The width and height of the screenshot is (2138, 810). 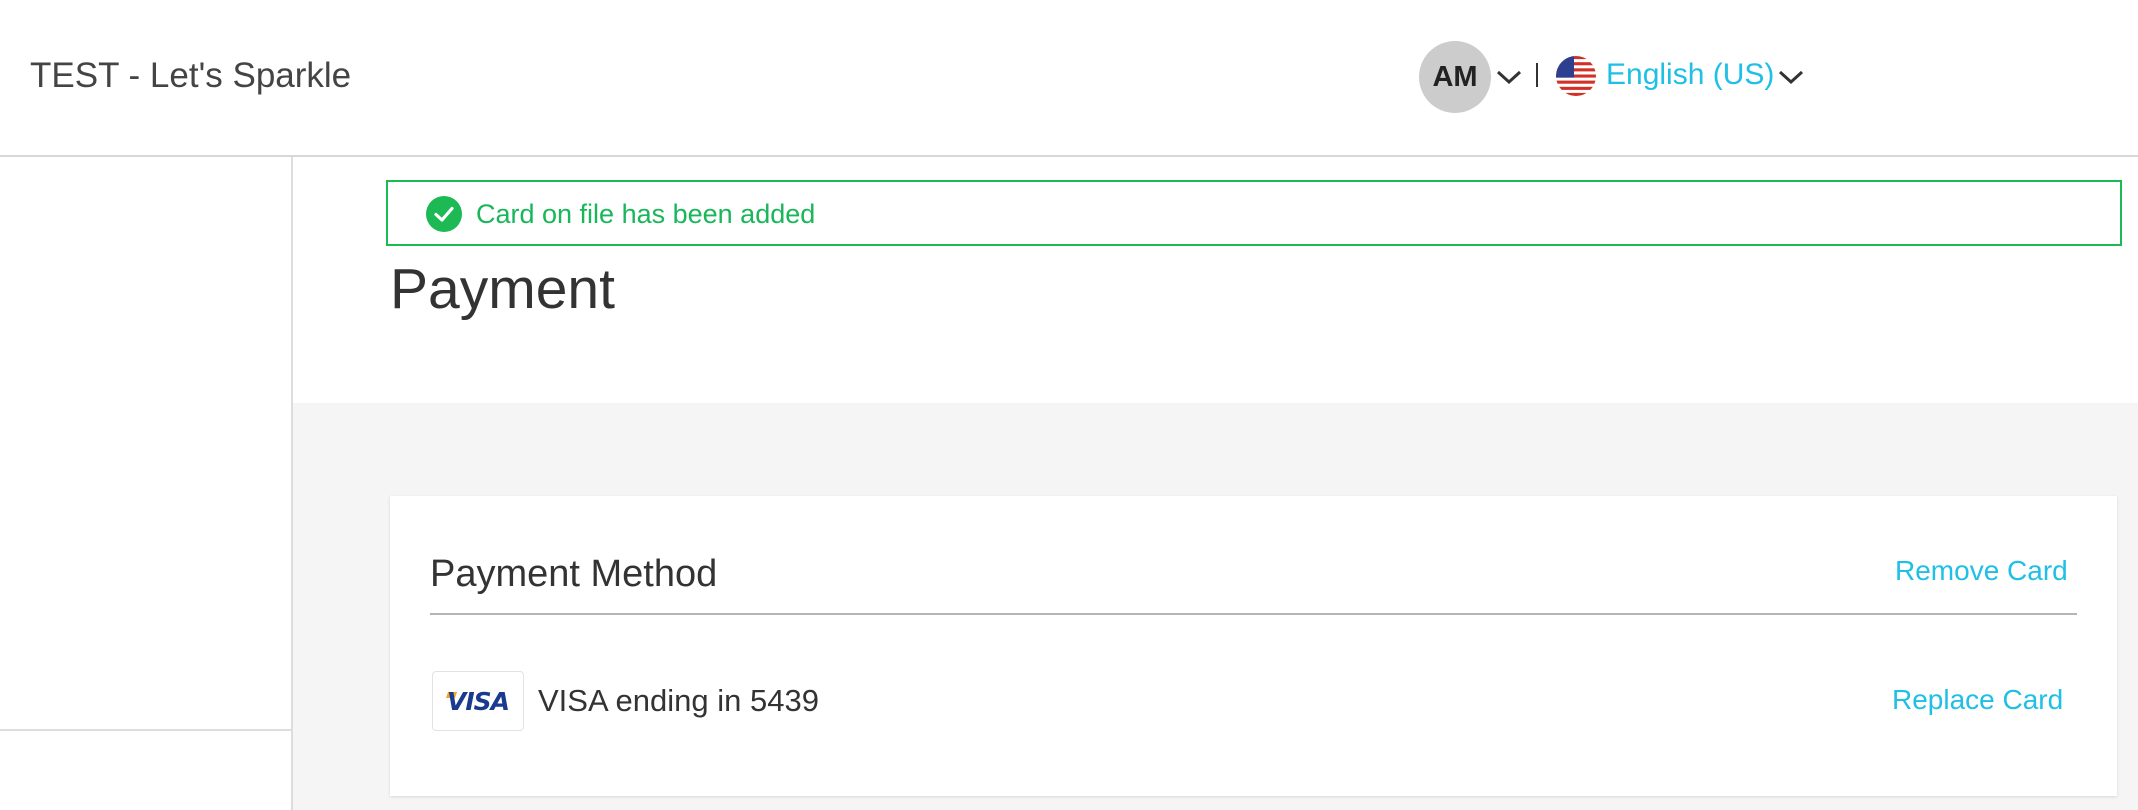 What do you see at coordinates (1576, 76) in the screenshot?
I see `us-flag-icon` at bounding box center [1576, 76].